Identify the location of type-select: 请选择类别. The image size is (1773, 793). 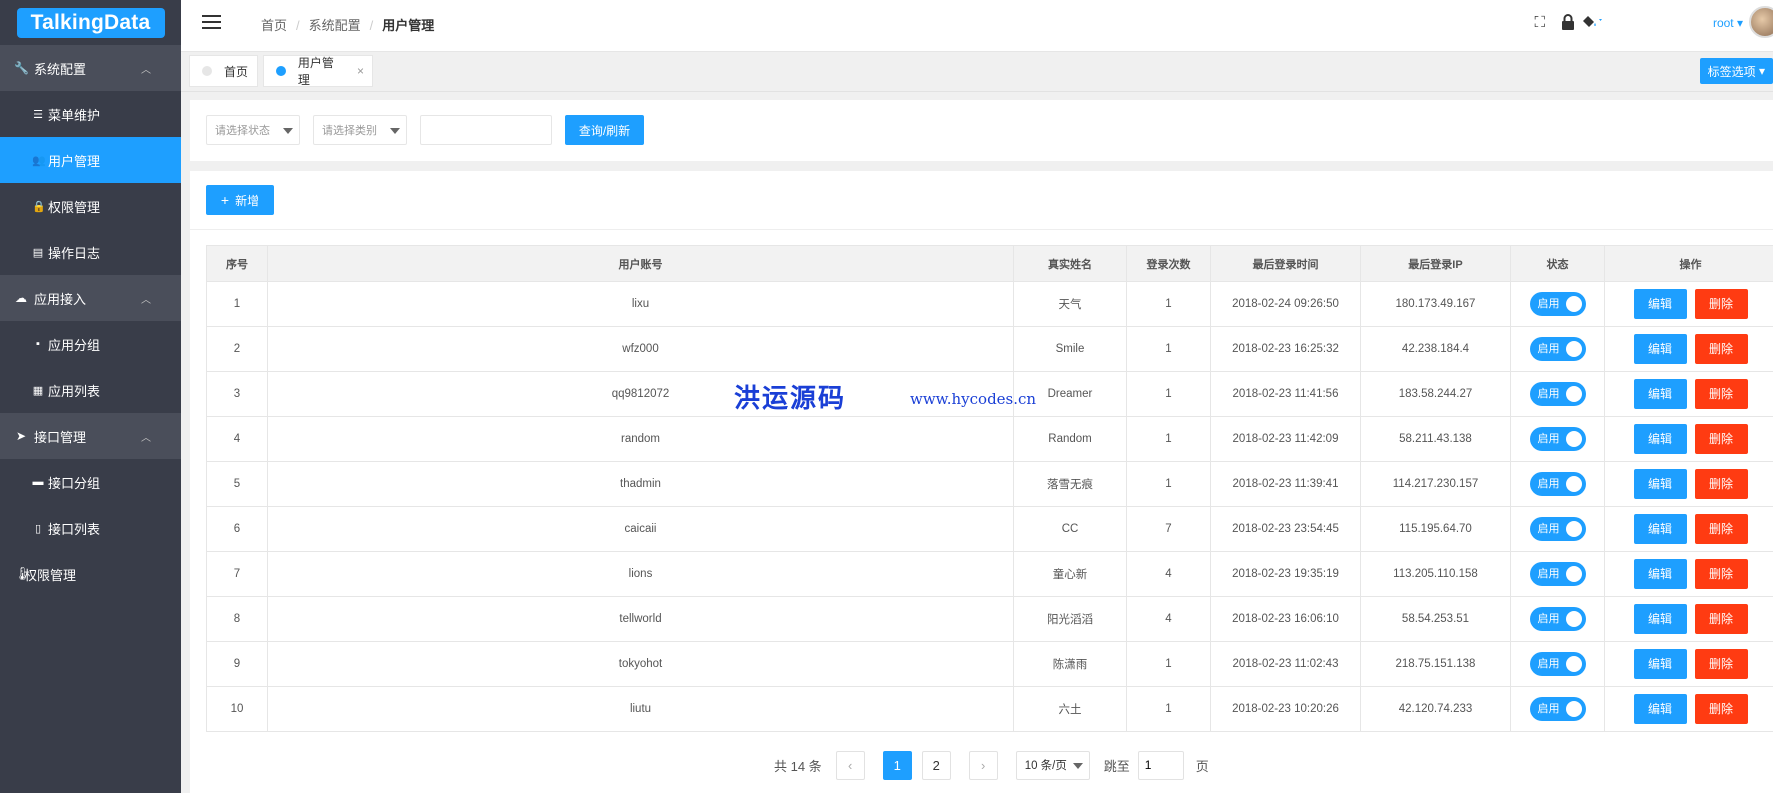
(360, 130).